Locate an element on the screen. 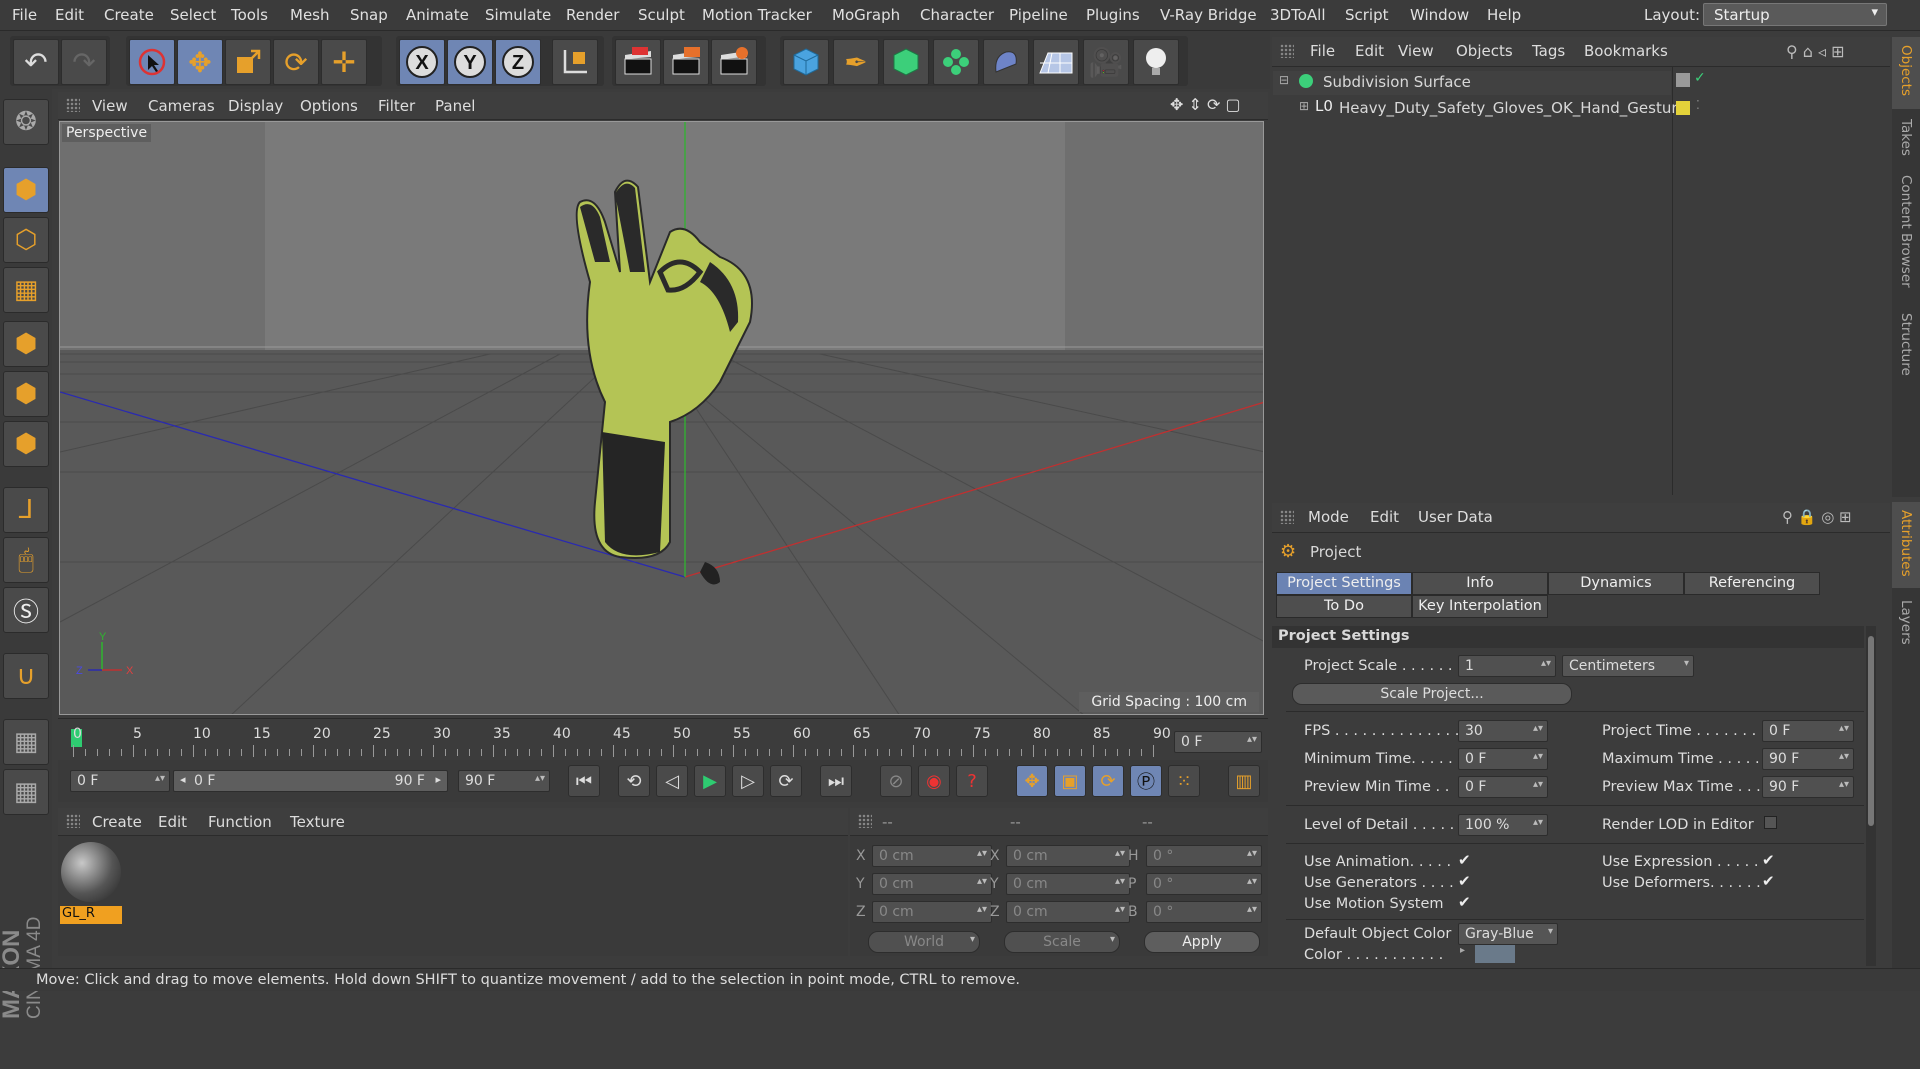 Image resolution: width=1920 pixels, height=1069 pixels. render-lod-checkbox is located at coordinates (1770, 822).